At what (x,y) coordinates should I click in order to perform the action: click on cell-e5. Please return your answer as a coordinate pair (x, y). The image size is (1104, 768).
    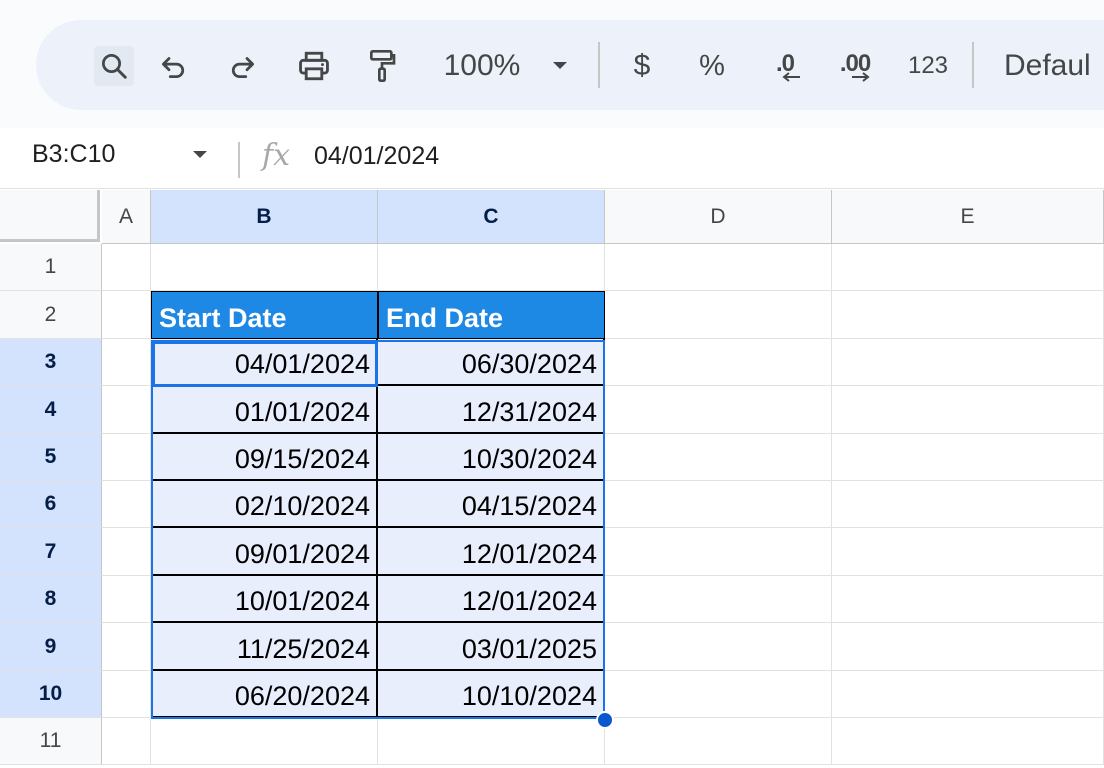
    Looking at the image, I should click on (968, 457).